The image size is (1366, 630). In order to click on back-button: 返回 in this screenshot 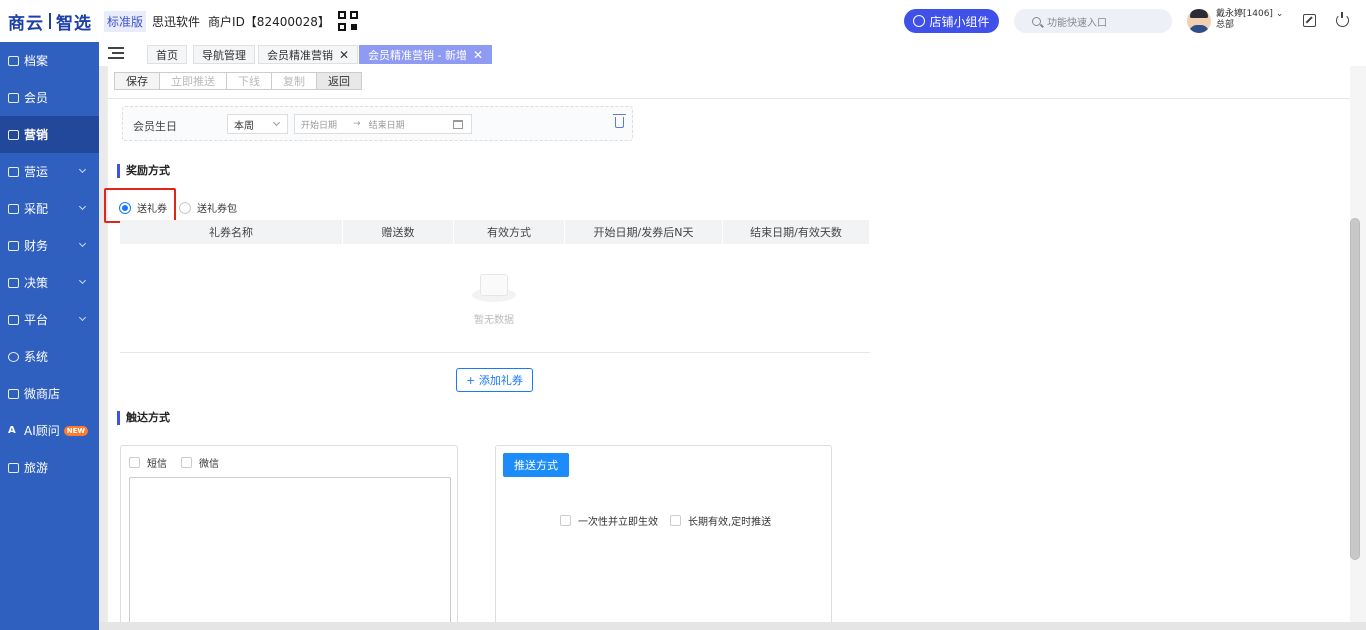, I will do `click(339, 81)`.